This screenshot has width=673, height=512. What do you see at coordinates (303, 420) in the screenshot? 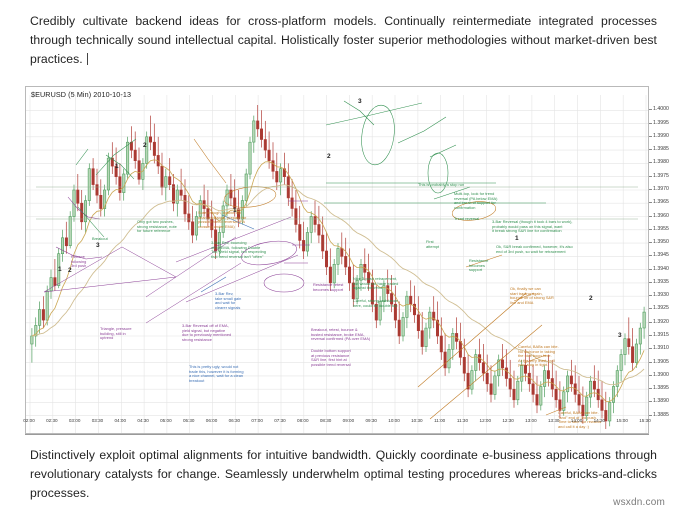
I see `x-axis-tick: 08:00` at bounding box center [303, 420].